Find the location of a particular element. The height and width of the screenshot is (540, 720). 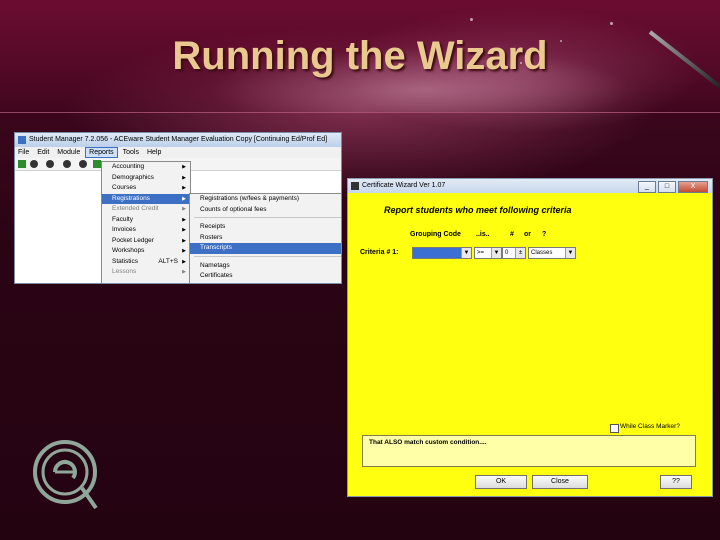

menu-item-label: Invoices is located at coordinates (124, 229).